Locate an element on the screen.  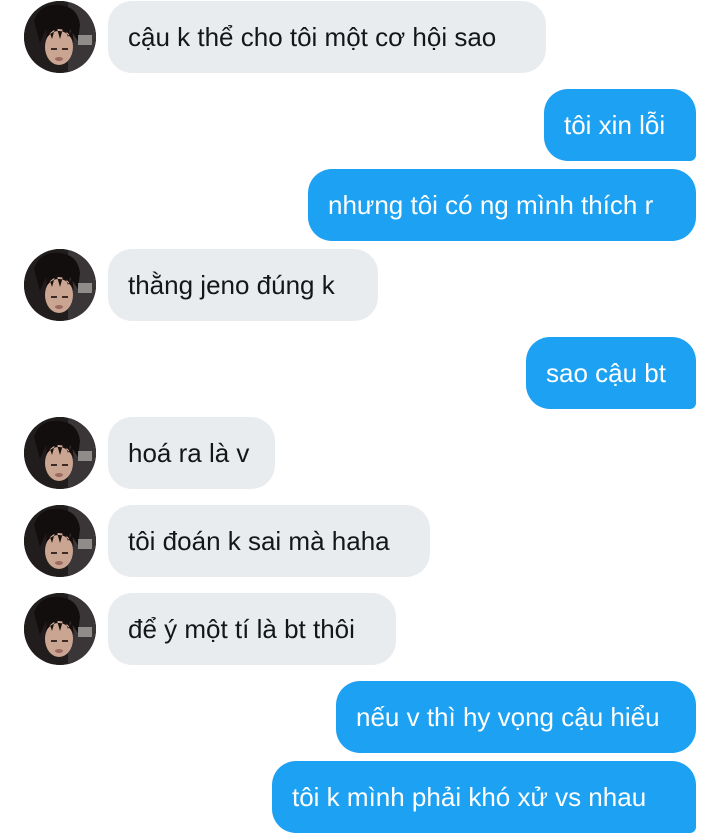
message-row-outgoing: nhưng tôi có ng mình thích r is located at coordinates (360, 205).